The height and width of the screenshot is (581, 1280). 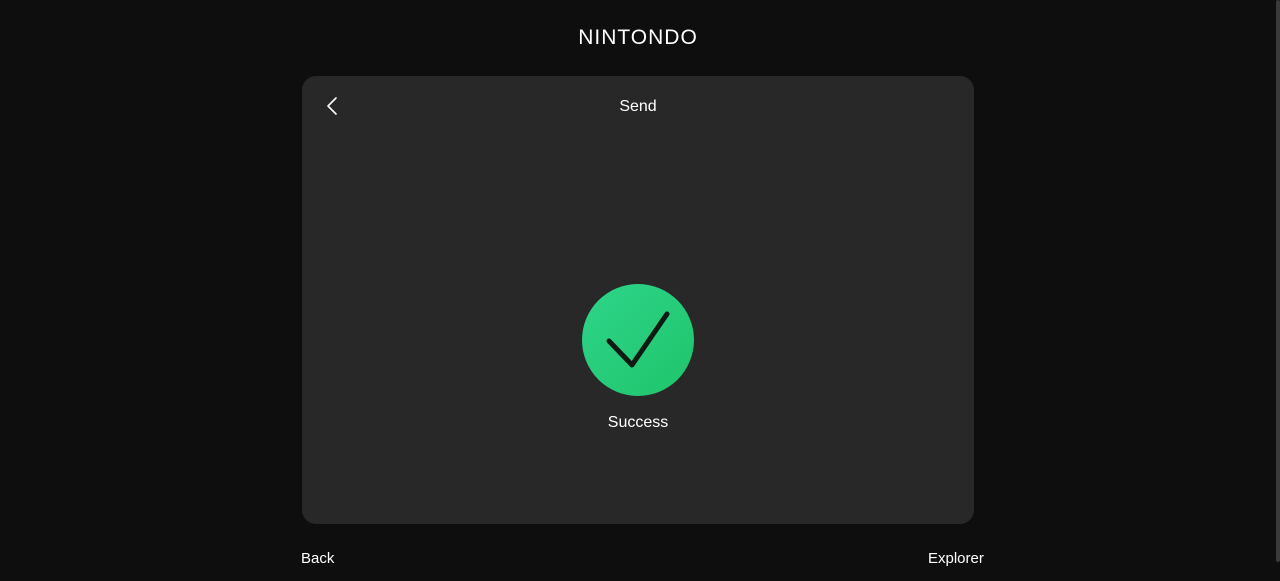 What do you see at coordinates (638, 422) in the screenshot?
I see `status-label: Success` at bounding box center [638, 422].